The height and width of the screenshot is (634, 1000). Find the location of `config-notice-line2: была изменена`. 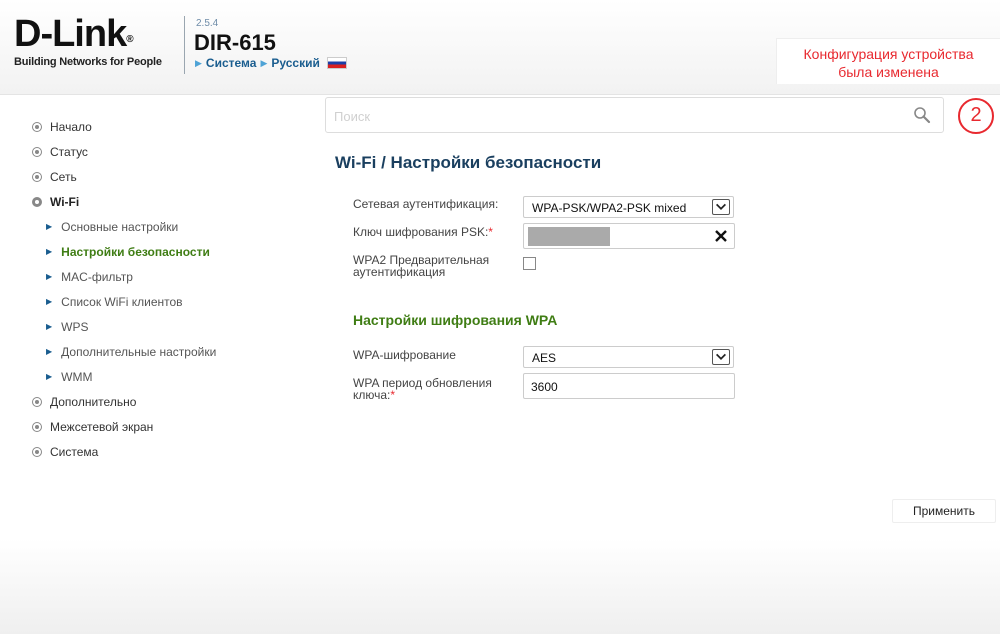

config-notice-line2: была изменена is located at coordinates (888, 72).